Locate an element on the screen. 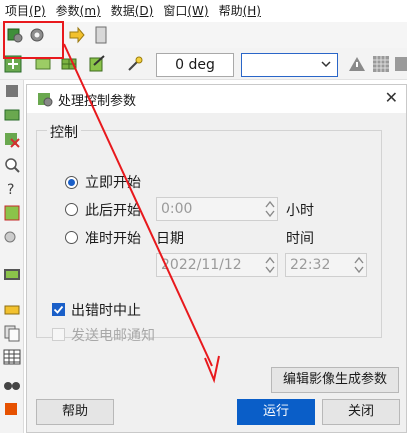 The image size is (407, 433). copy-icon is located at coordinates (12, 333).